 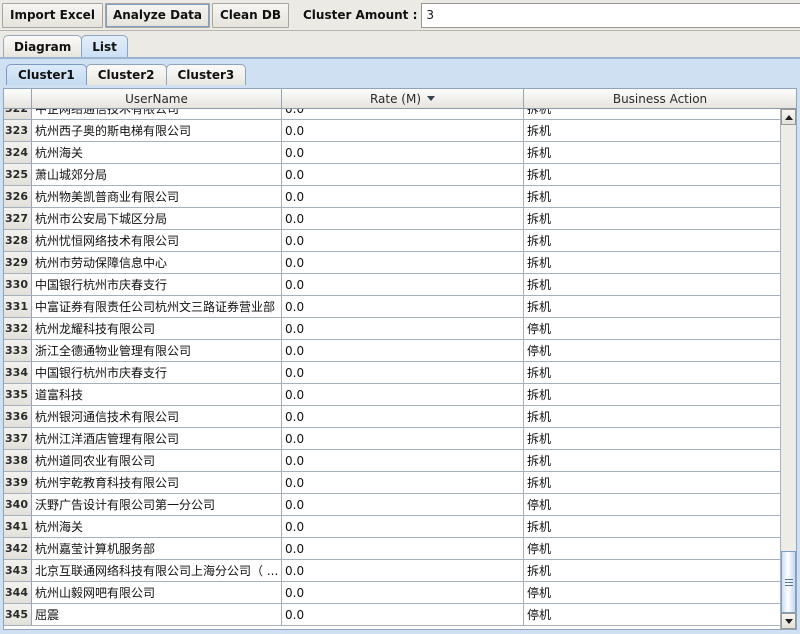 What do you see at coordinates (18, 350) in the screenshot?
I see `row-number-cell: 333` at bounding box center [18, 350].